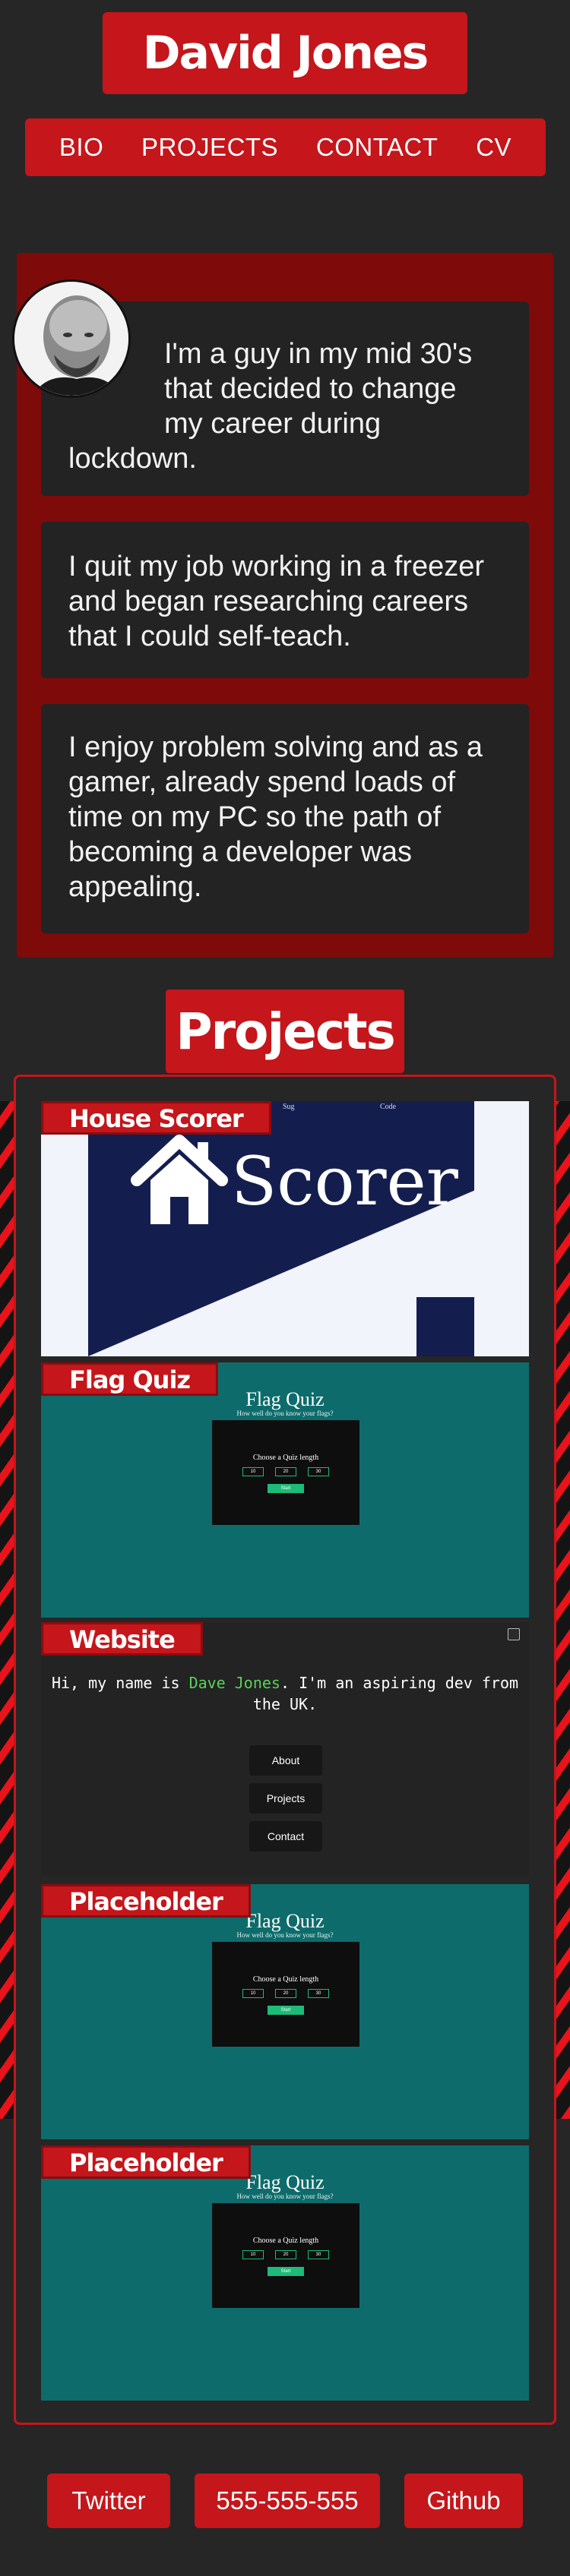  What do you see at coordinates (81, 147) in the screenshot?
I see `nav-item-bio: BIO` at bounding box center [81, 147].